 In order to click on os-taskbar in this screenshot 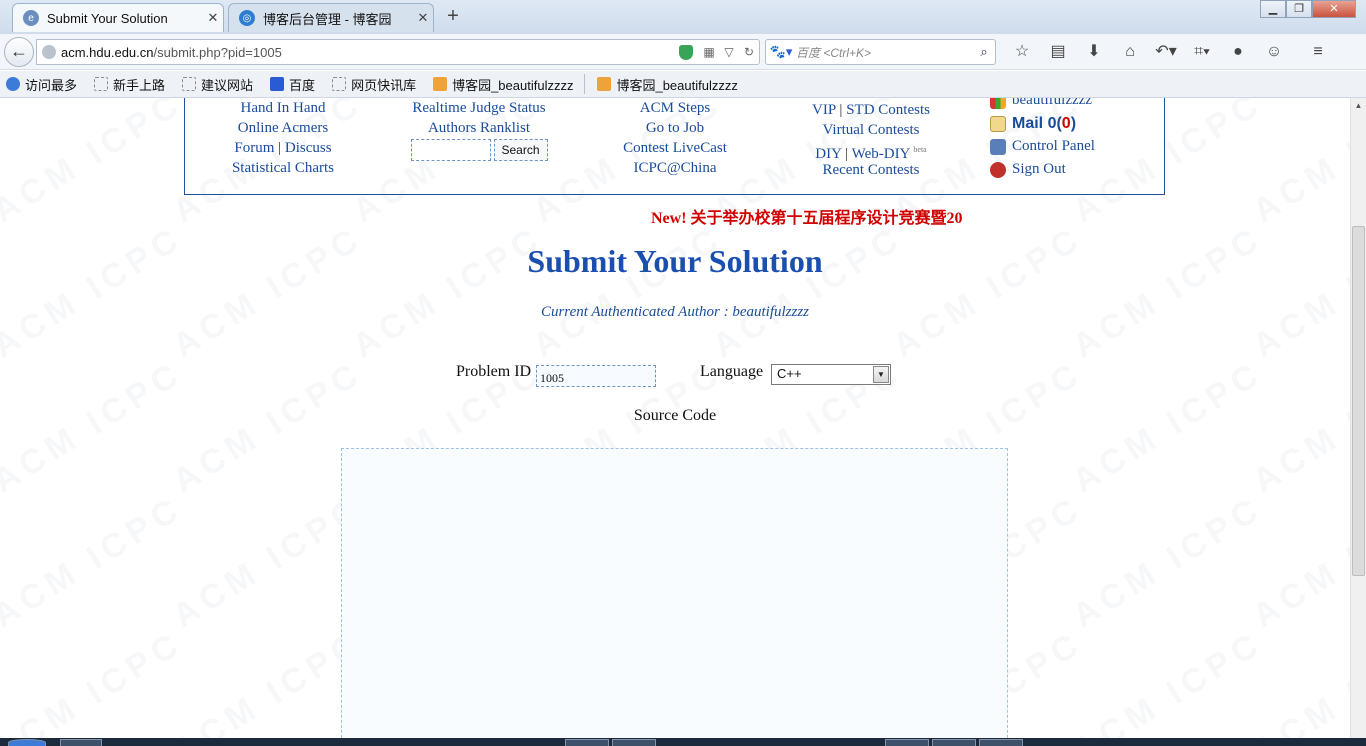, I will do `click(683, 742)`.